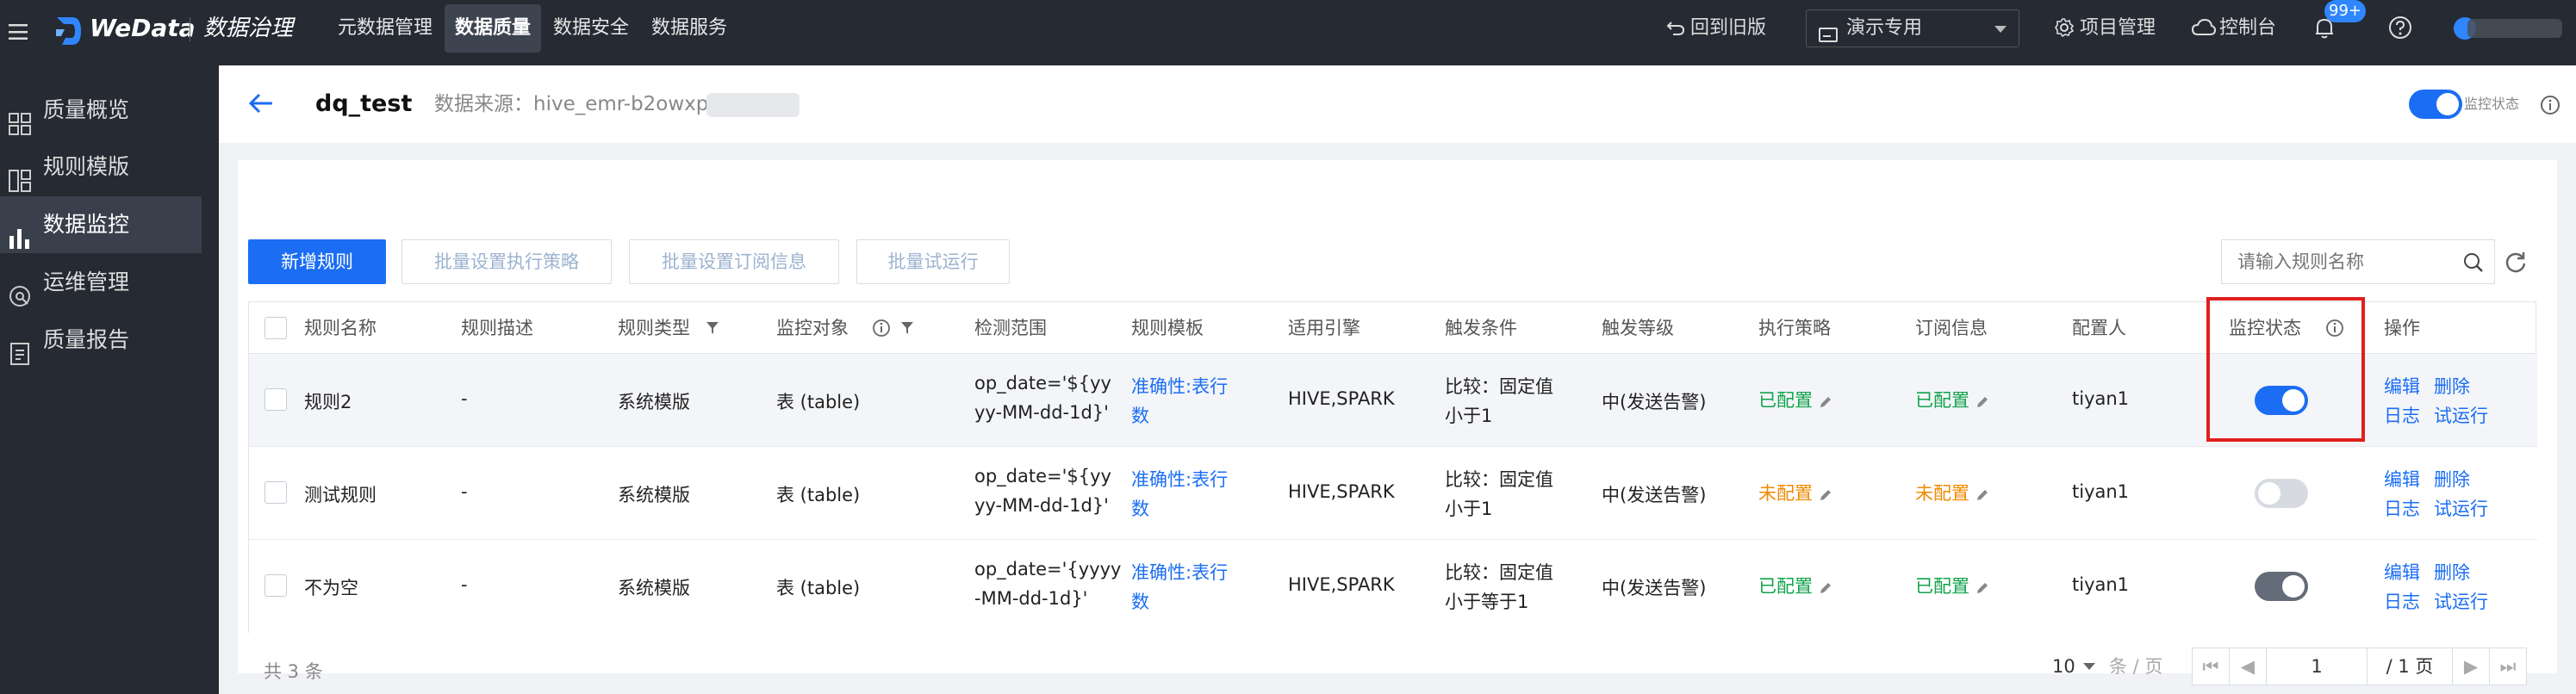 Image resolution: width=2576 pixels, height=694 pixels. What do you see at coordinates (734, 261) in the screenshot?
I see `batch-subscribe-button: 批量设置订阅信息` at bounding box center [734, 261].